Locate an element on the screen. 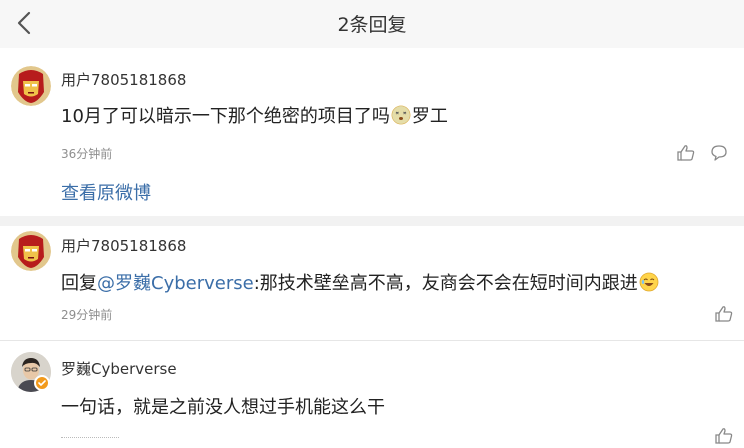 The width and height of the screenshot is (744, 448). dizzy-emoji is located at coordinates (401, 115).